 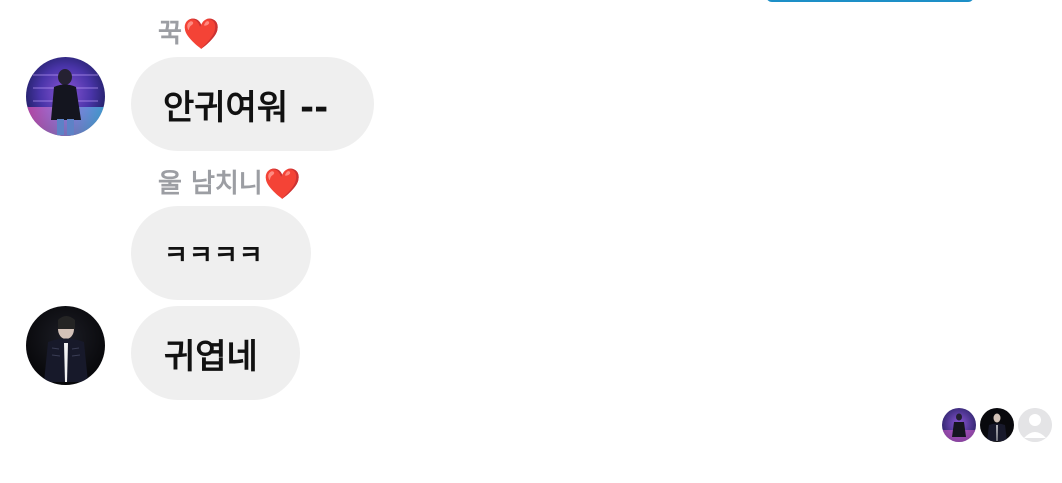 I want to click on message-bubble-3: 귀엽네, so click(x=215, y=353).